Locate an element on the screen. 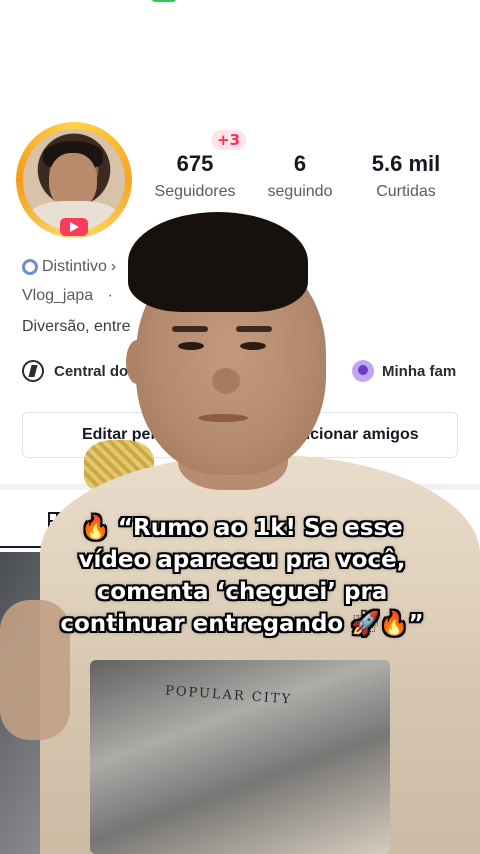 The image size is (480, 854). thumbnail-view-count: mil is located at coordinates (379, 750).